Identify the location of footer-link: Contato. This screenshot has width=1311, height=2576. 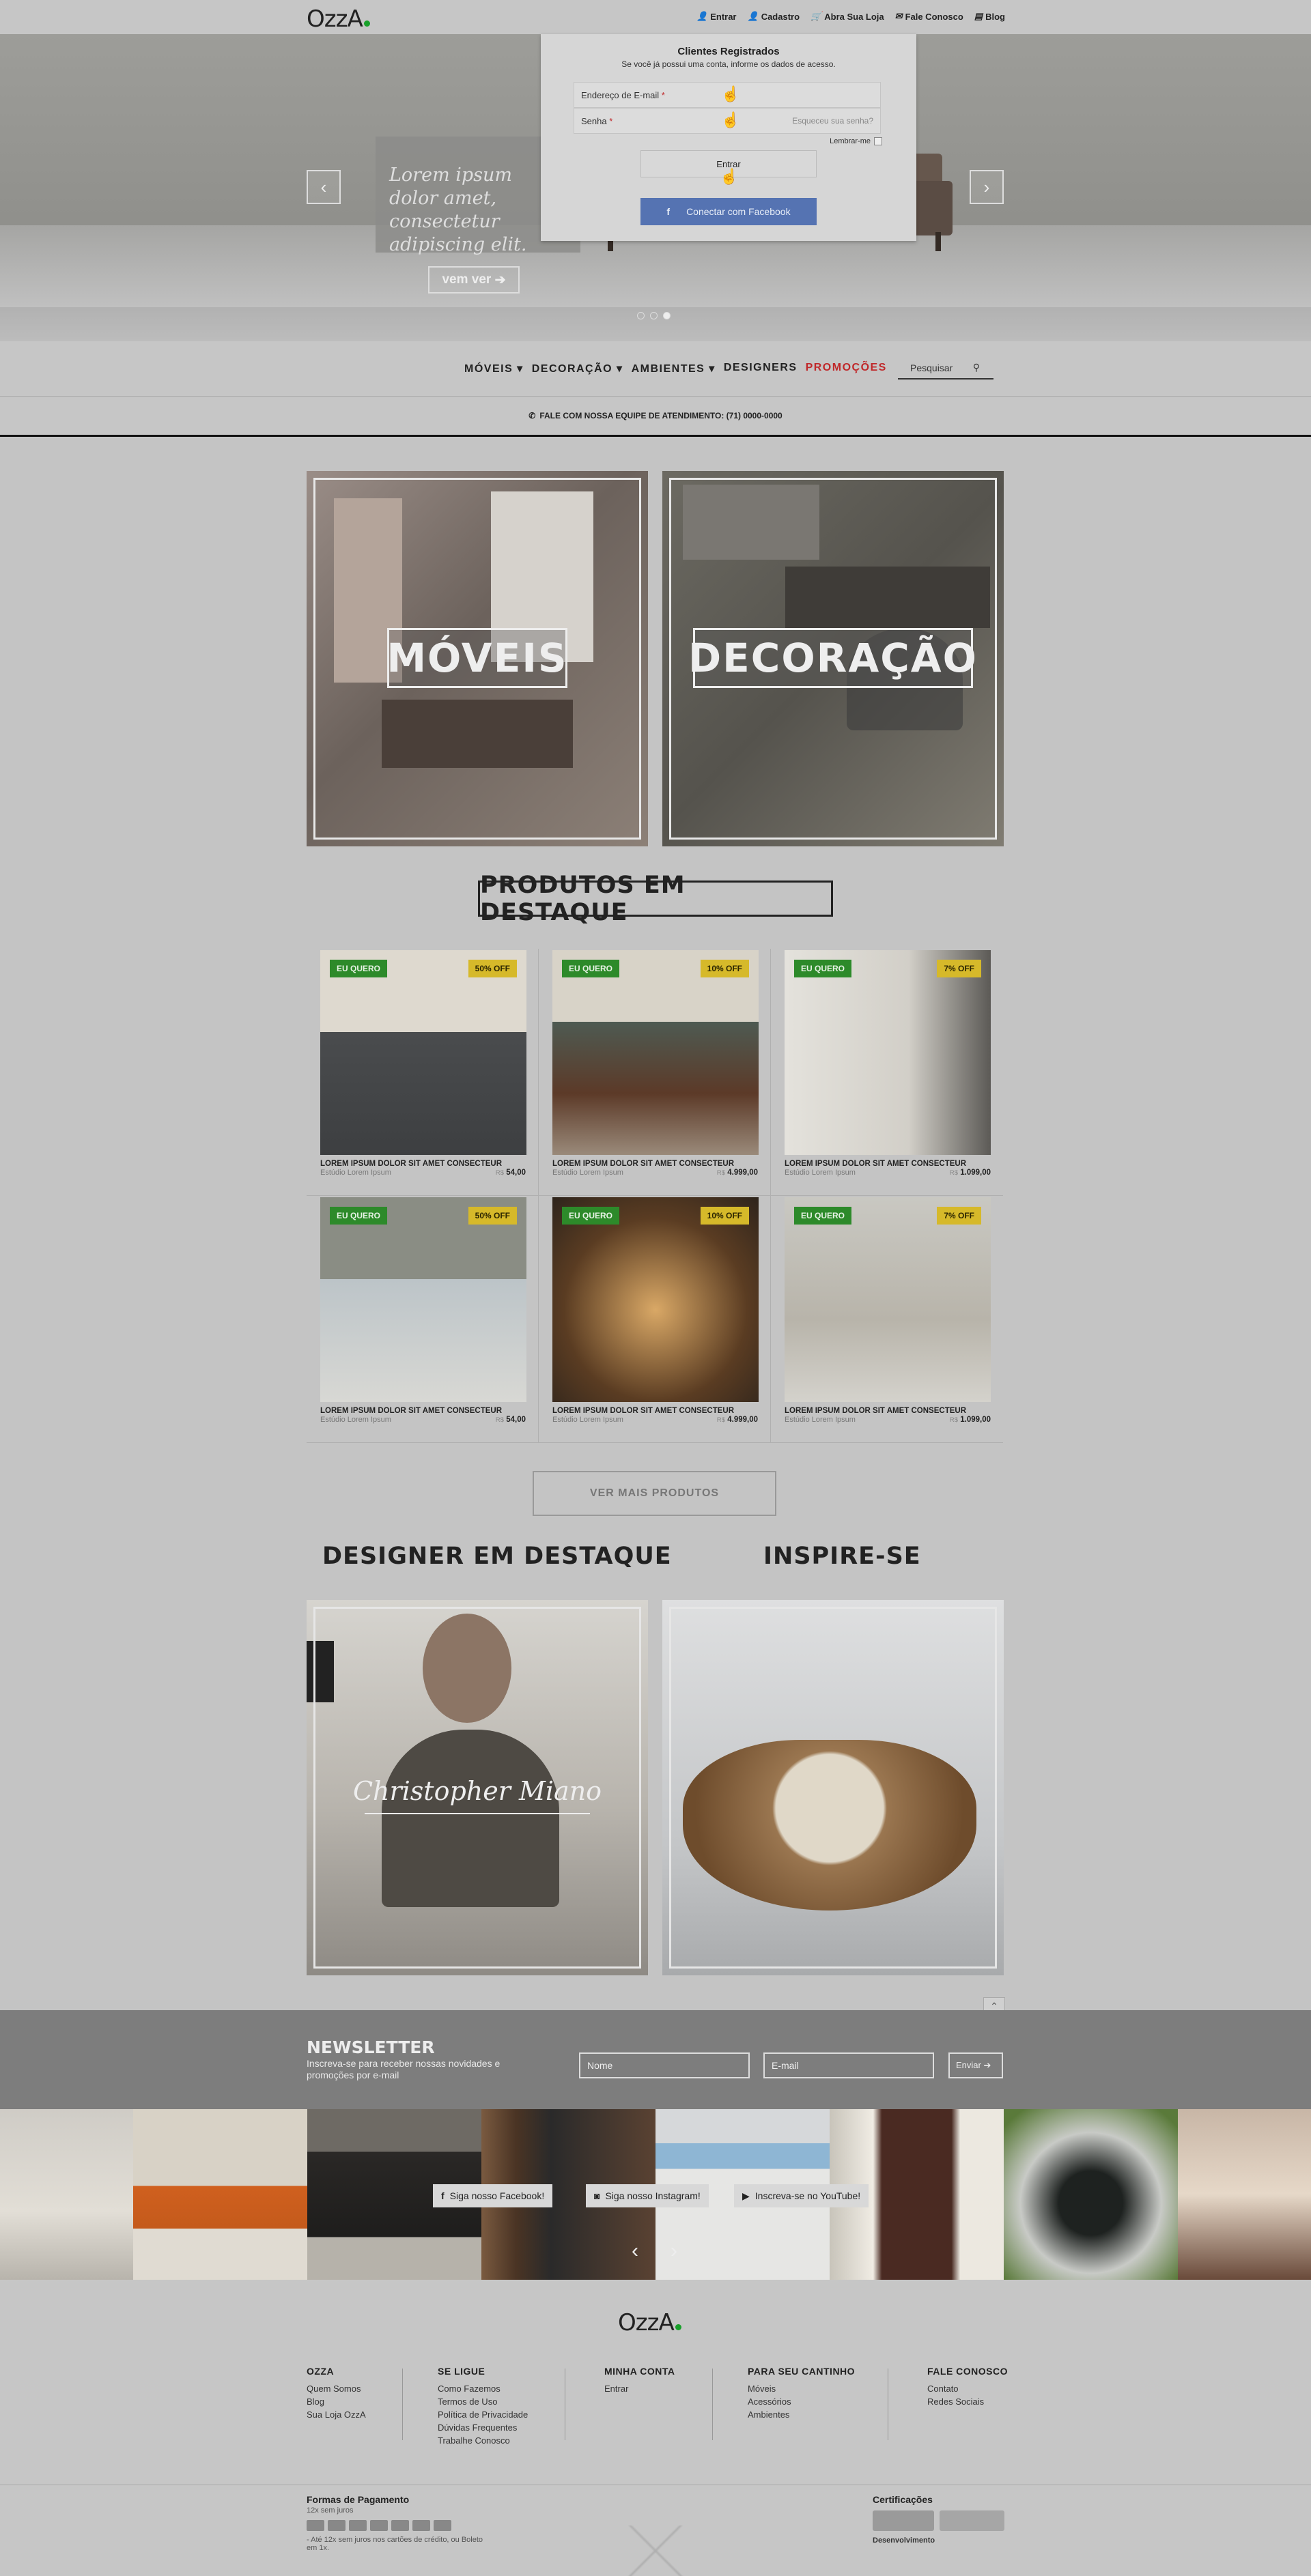
(968, 2388).